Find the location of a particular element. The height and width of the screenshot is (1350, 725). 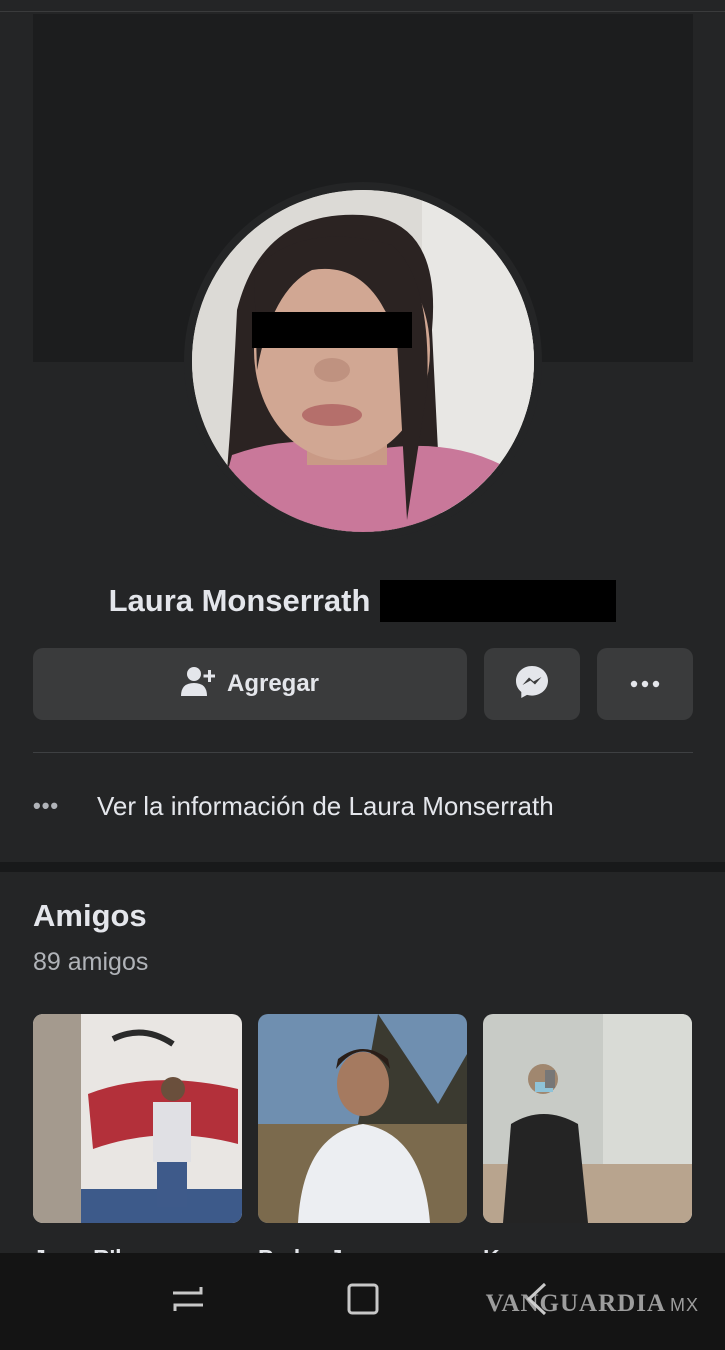

profile-avatar is located at coordinates (363, 361).